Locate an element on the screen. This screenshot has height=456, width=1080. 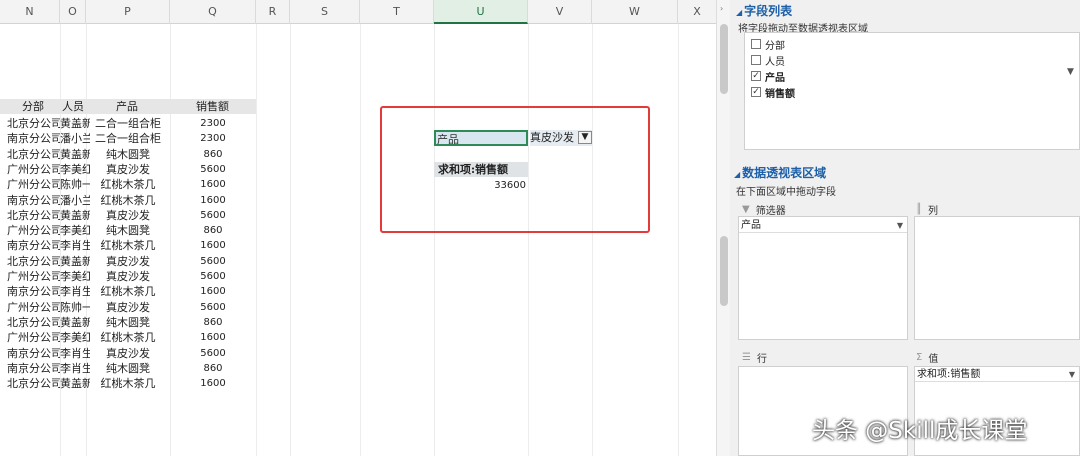
header-cell-product: 产品 is located at coordinates (136, 106).